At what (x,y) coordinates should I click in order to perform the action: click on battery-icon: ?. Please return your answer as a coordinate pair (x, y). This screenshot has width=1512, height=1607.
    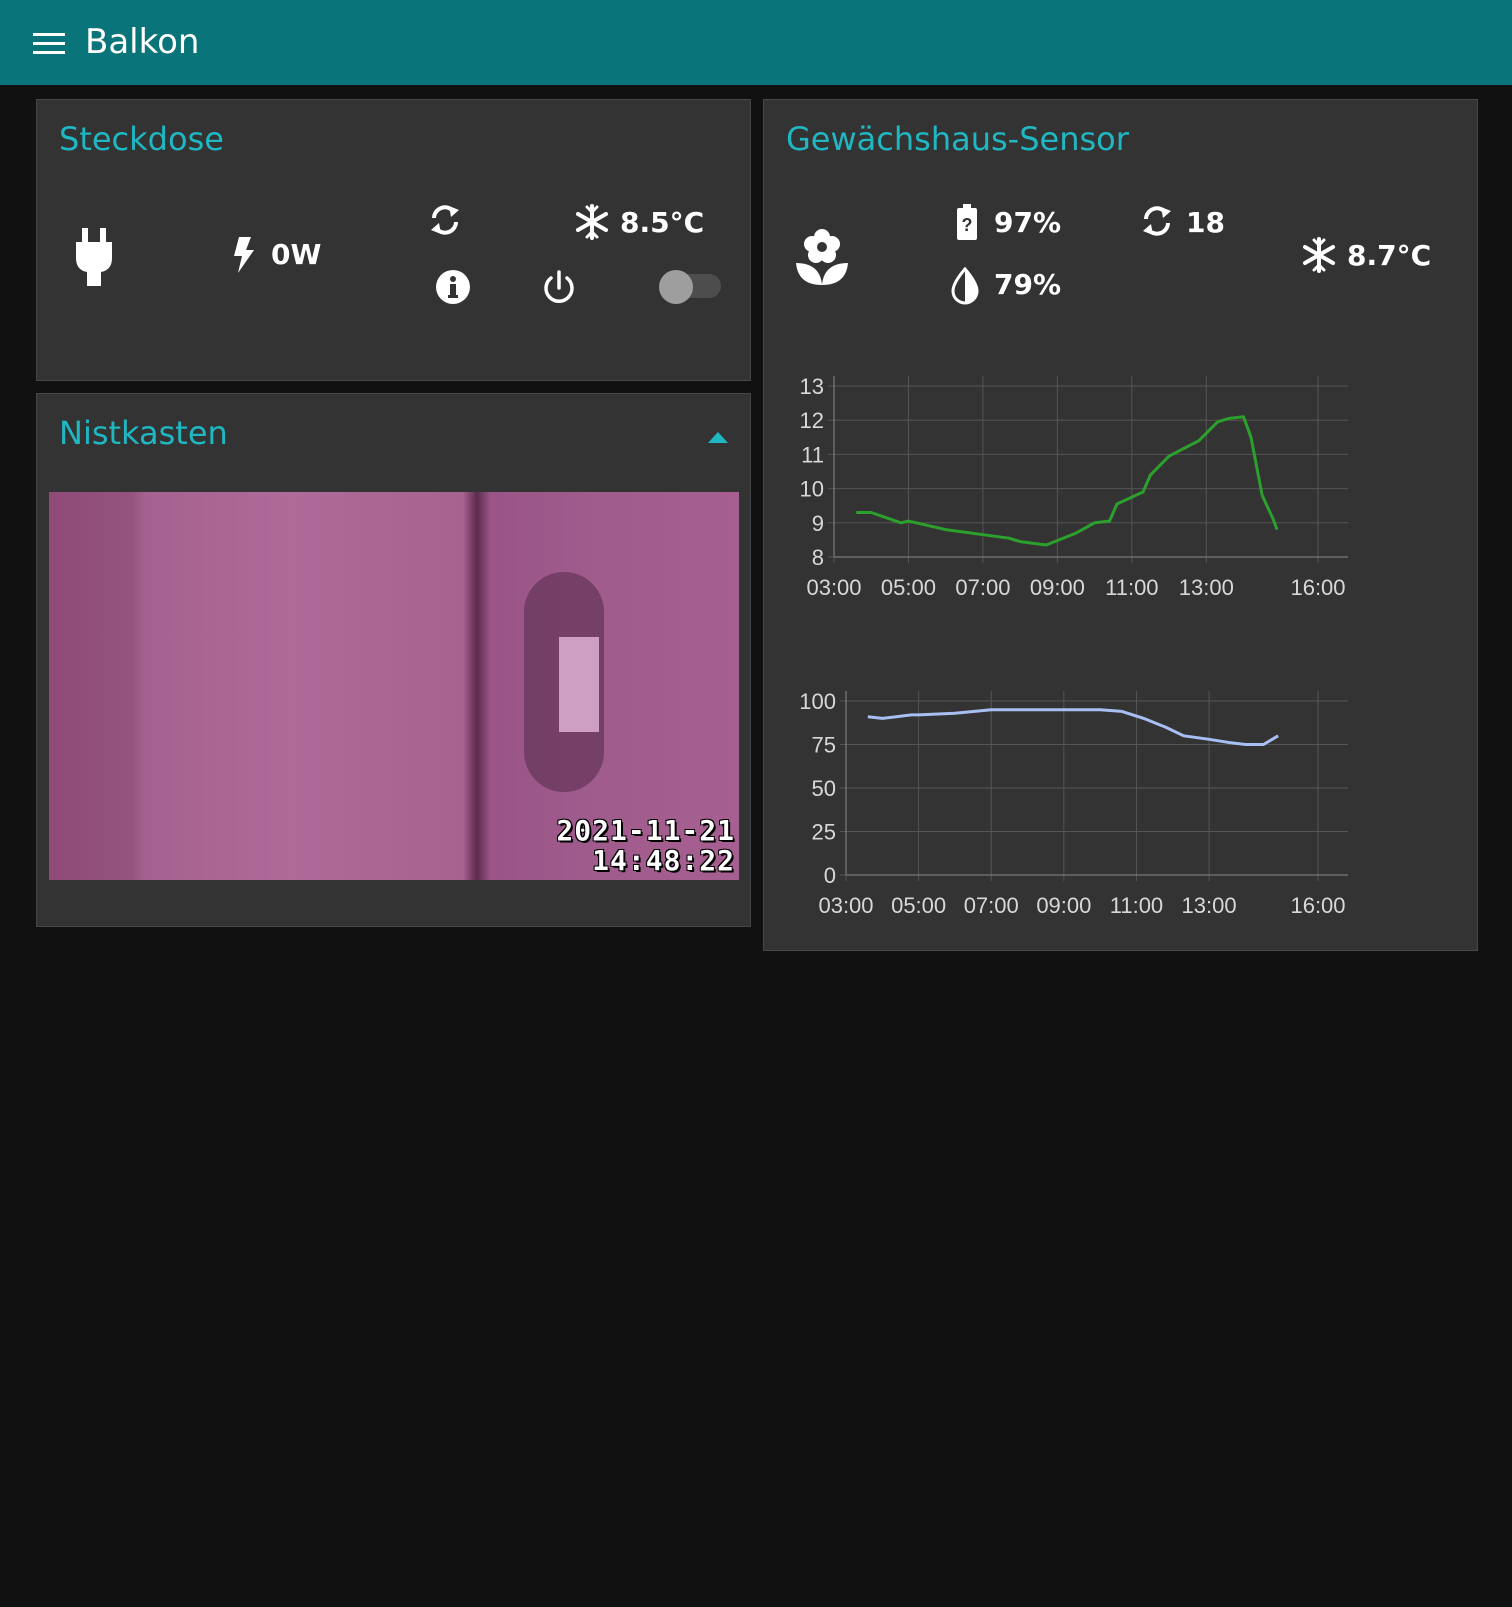
    Looking at the image, I should click on (967, 222).